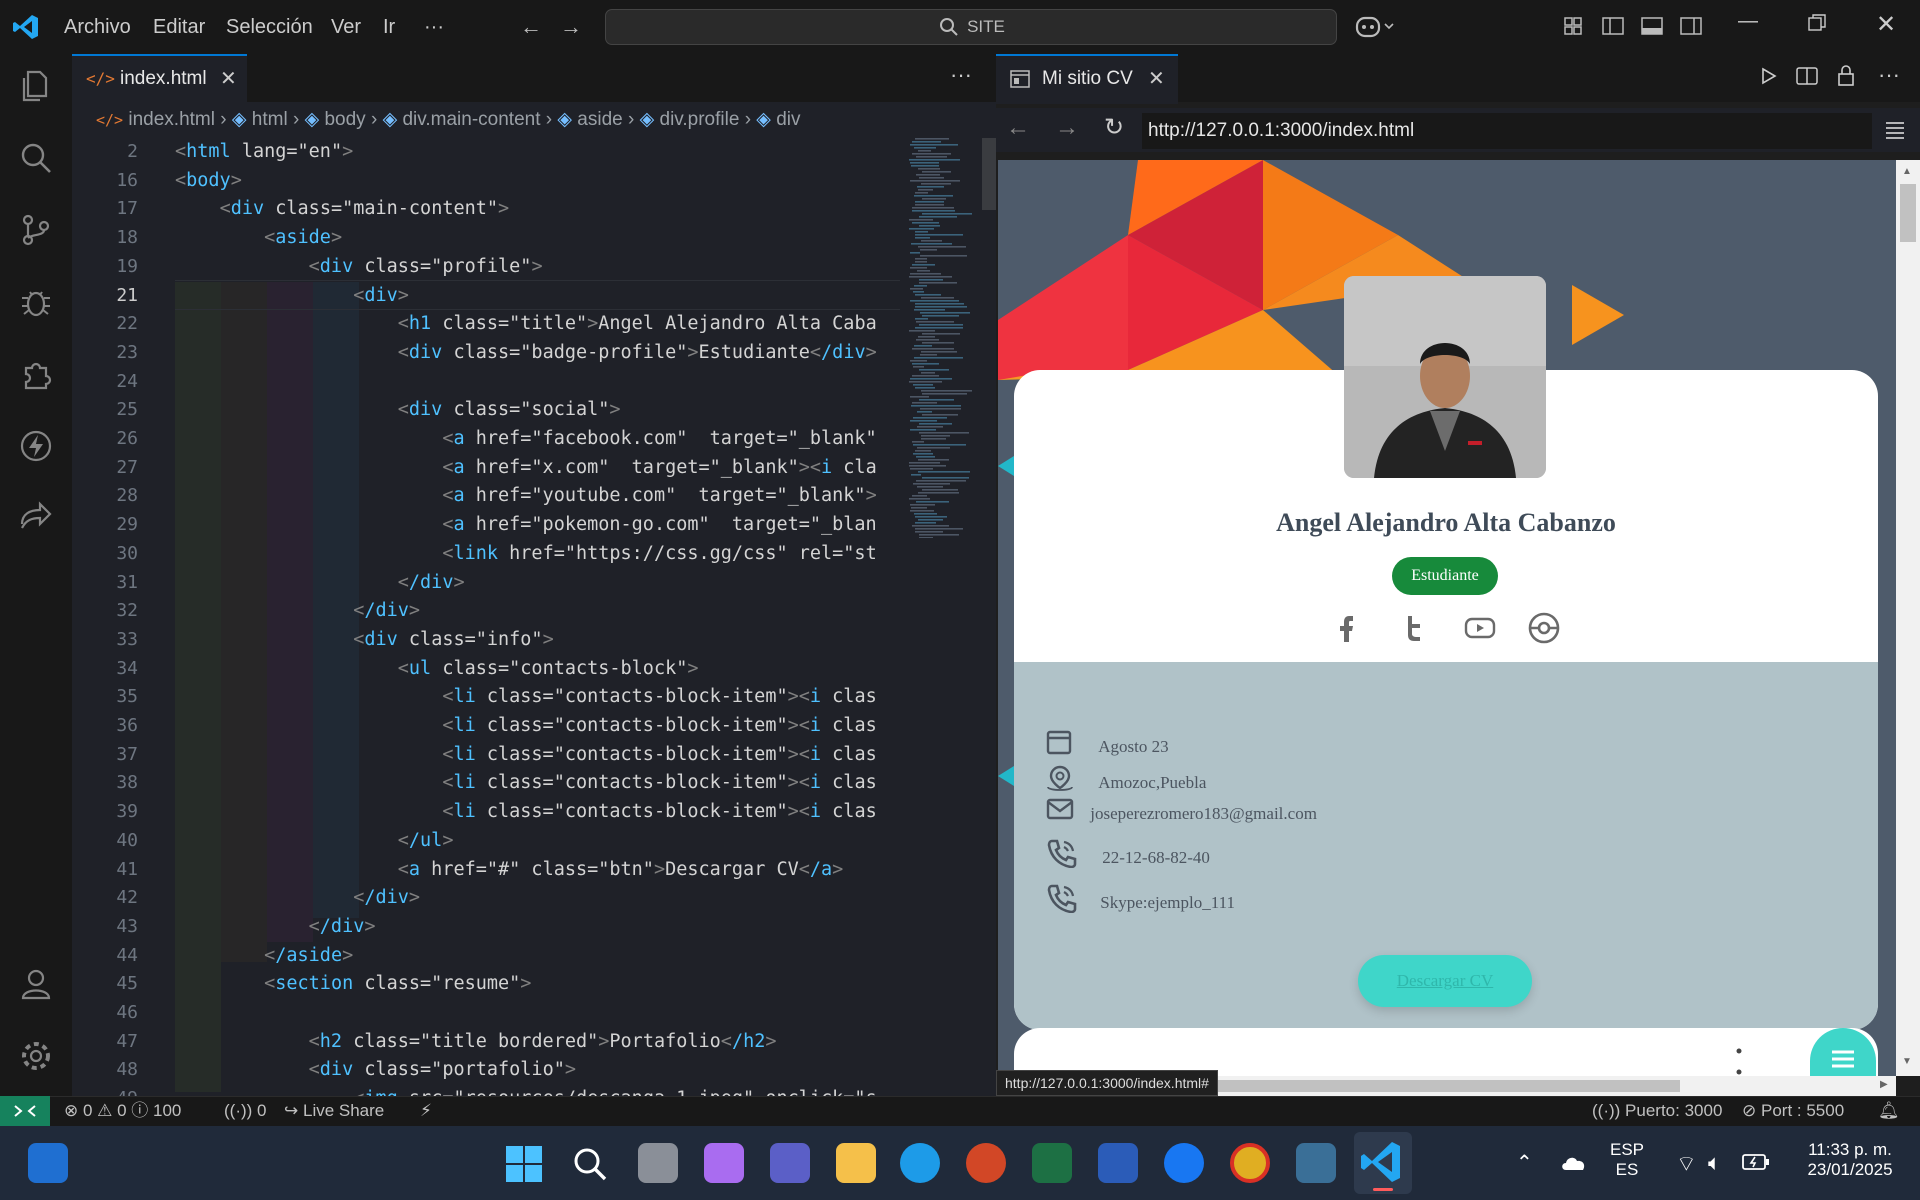  I want to click on code-line: </ul>, so click(537, 841).